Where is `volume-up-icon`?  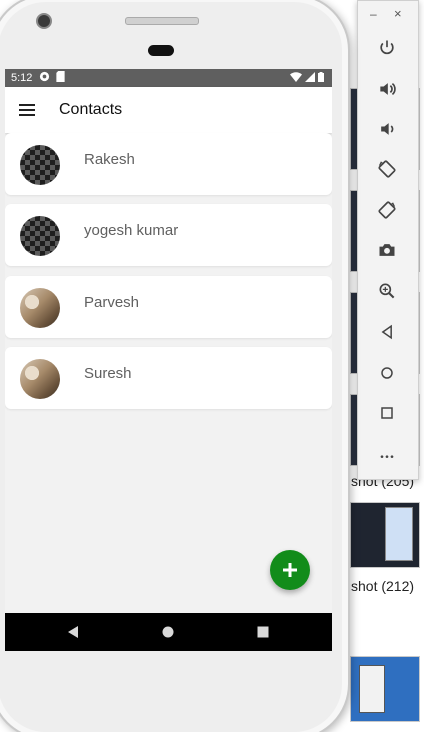 volume-up-icon is located at coordinates (387, 89).